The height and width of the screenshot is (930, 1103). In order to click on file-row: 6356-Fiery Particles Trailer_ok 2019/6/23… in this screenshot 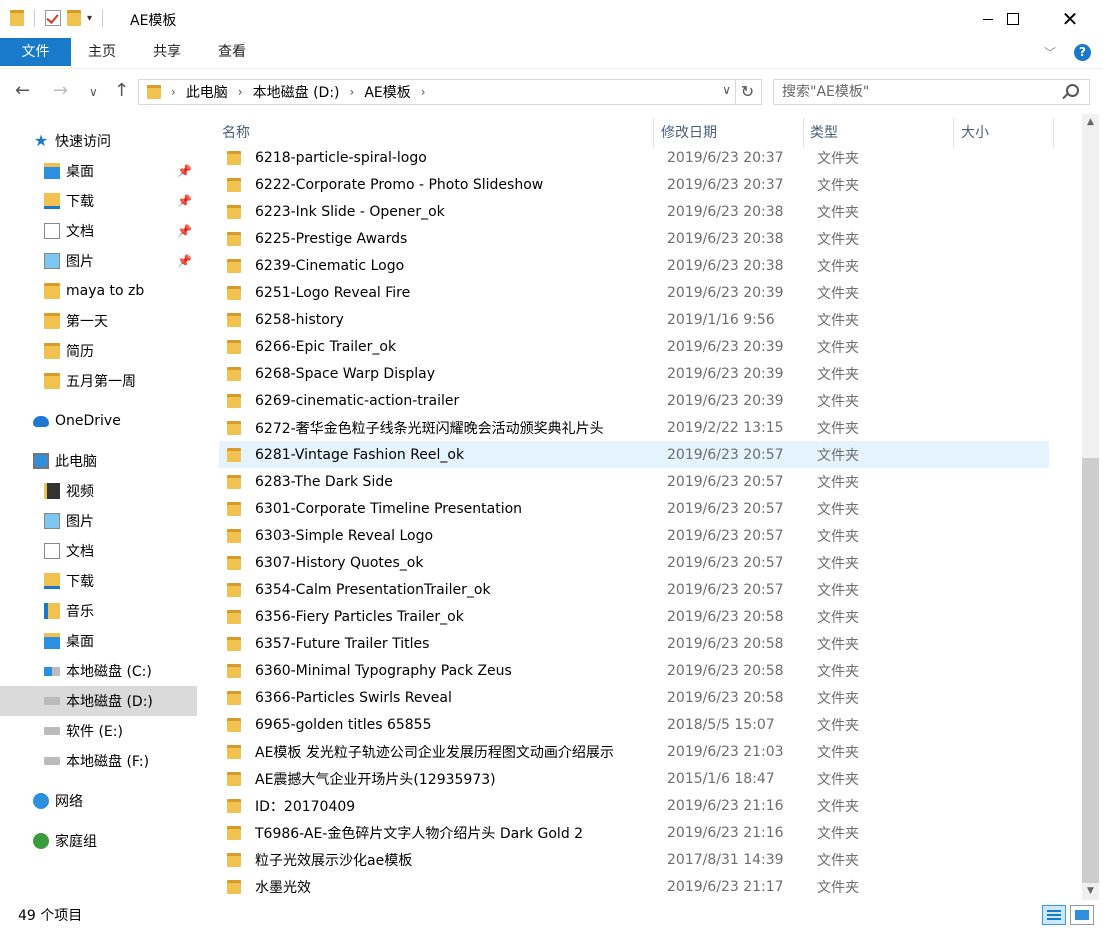, I will do `click(634, 616)`.